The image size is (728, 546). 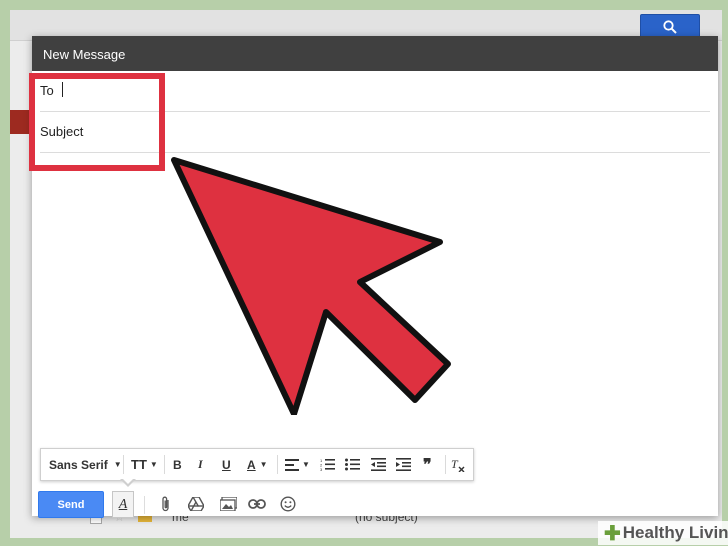 I want to click on insert-link-icon, so click(x=257, y=504).